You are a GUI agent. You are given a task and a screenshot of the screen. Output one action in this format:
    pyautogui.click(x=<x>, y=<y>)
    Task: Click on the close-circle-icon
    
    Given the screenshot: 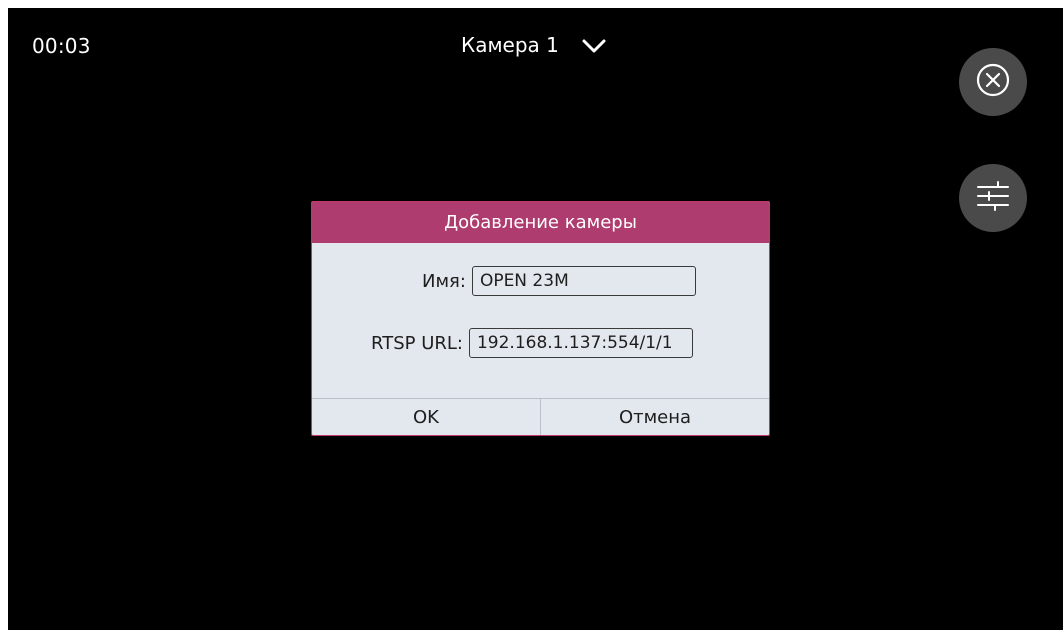 What is the action you would take?
    pyautogui.click(x=993, y=82)
    